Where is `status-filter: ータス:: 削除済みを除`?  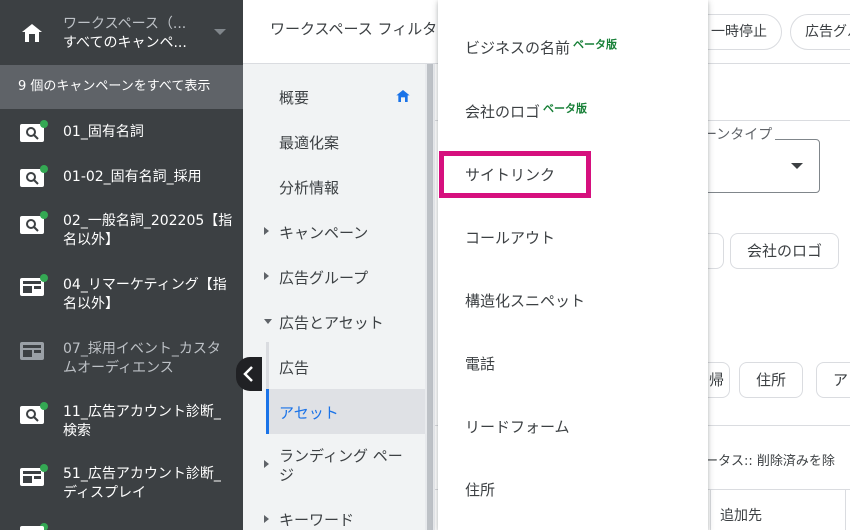
status-filter: ータス:: 削除済みを除 is located at coordinates (770, 459).